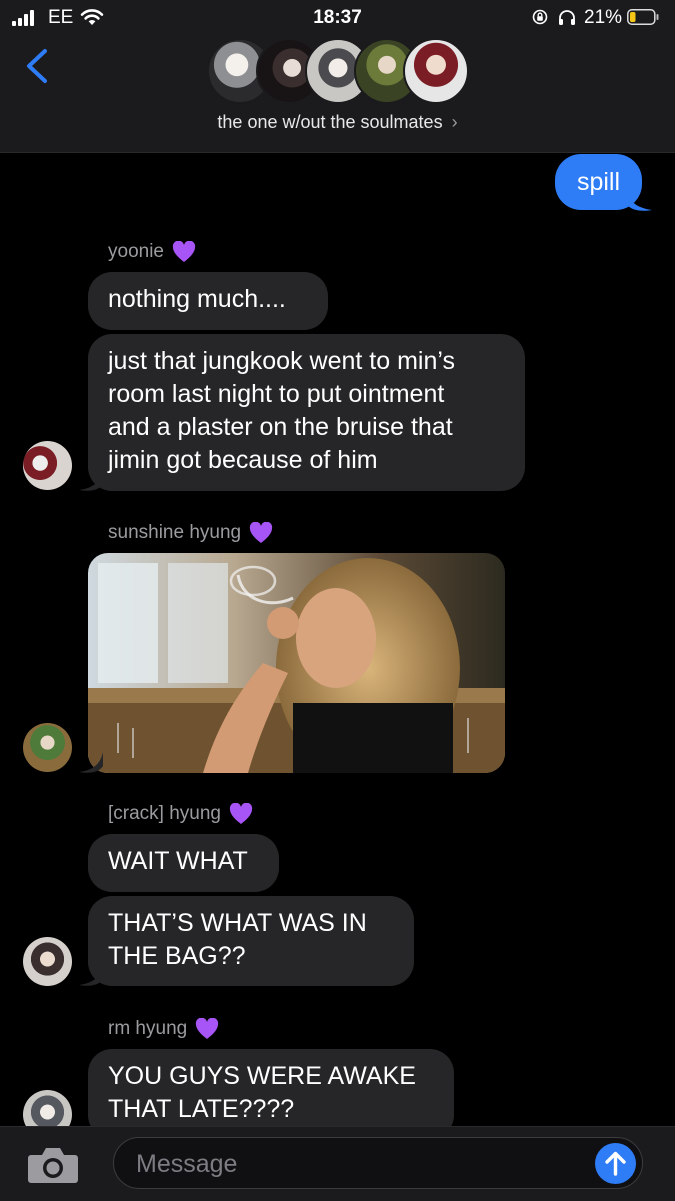 This screenshot has height=1201, width=675. I want to click on sender-name: yoonie, so click(152, 252).